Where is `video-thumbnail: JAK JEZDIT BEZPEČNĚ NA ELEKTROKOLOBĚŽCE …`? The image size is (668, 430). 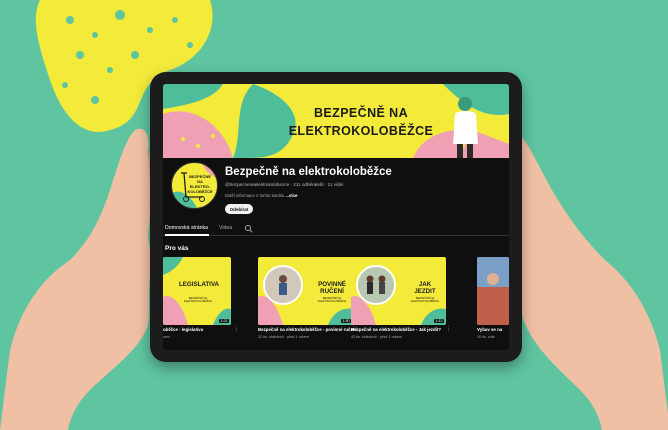
video-thumbnail: JAK JEZDIT BEZPEČNĚ NA ELEKTROKOLOBĚŽCE … is located at coordinates (398, 291).